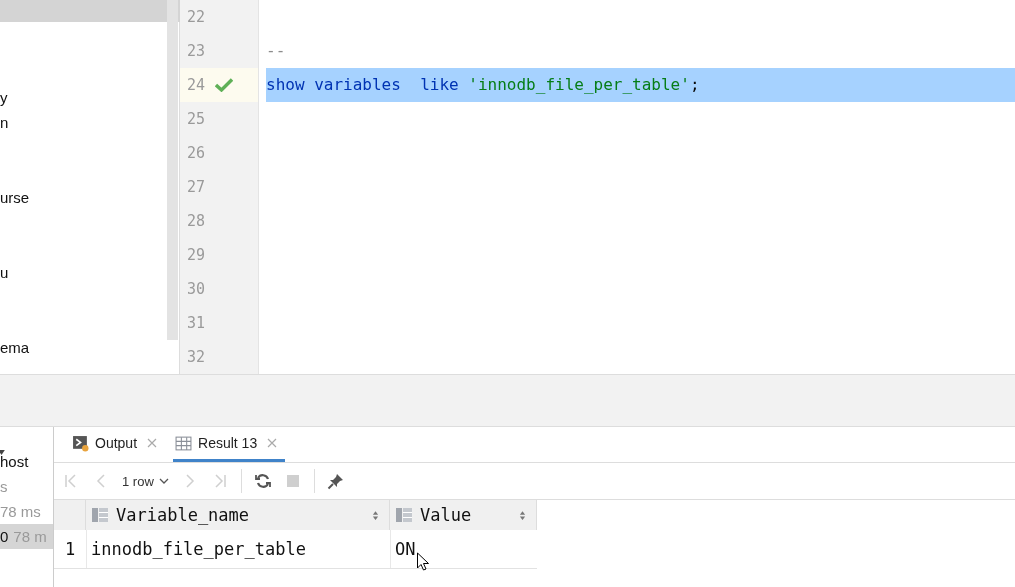 This screenshot has height=587, width=1015. What do you see at coordinates (196, 17) in the screenshot?
I see `line-number: 22` at bounding box center [196, 17].